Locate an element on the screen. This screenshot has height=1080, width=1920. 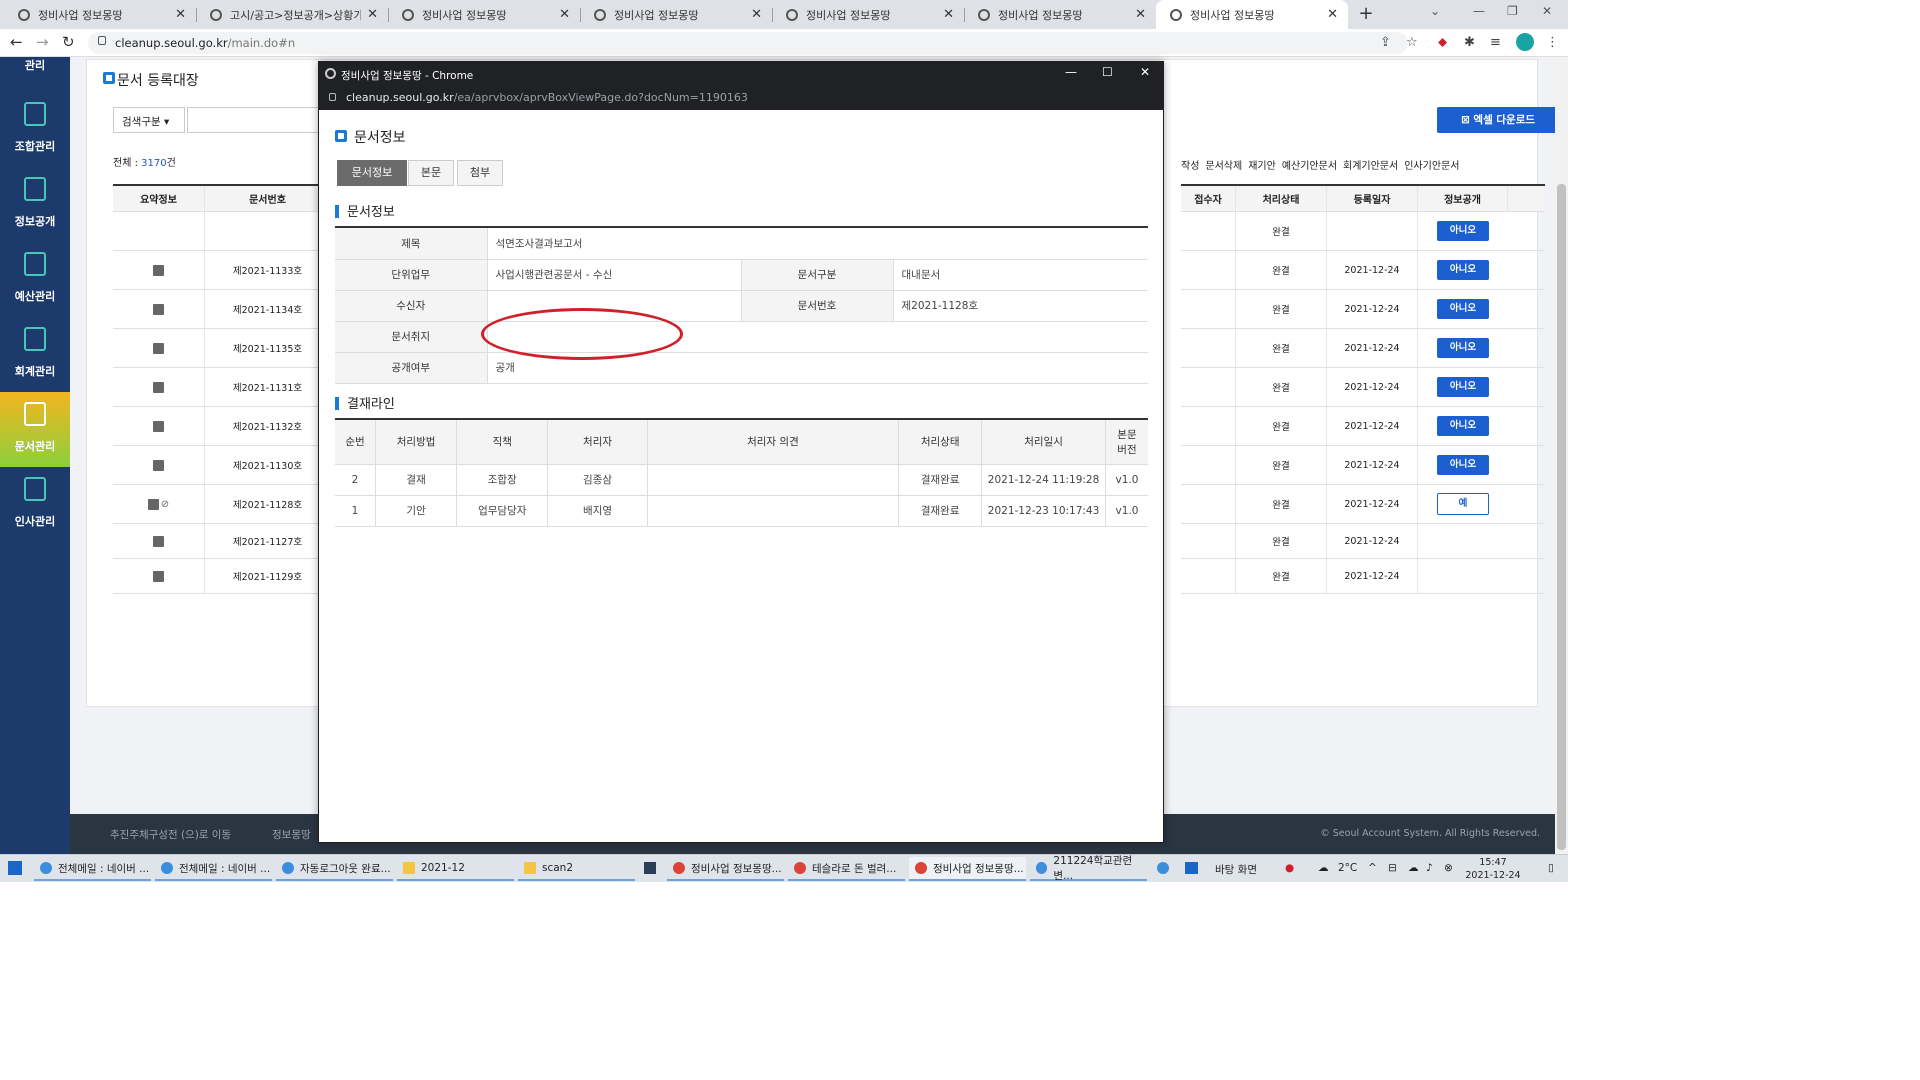
notification-alert-icon: ● is located at coordinates (1289, 868).